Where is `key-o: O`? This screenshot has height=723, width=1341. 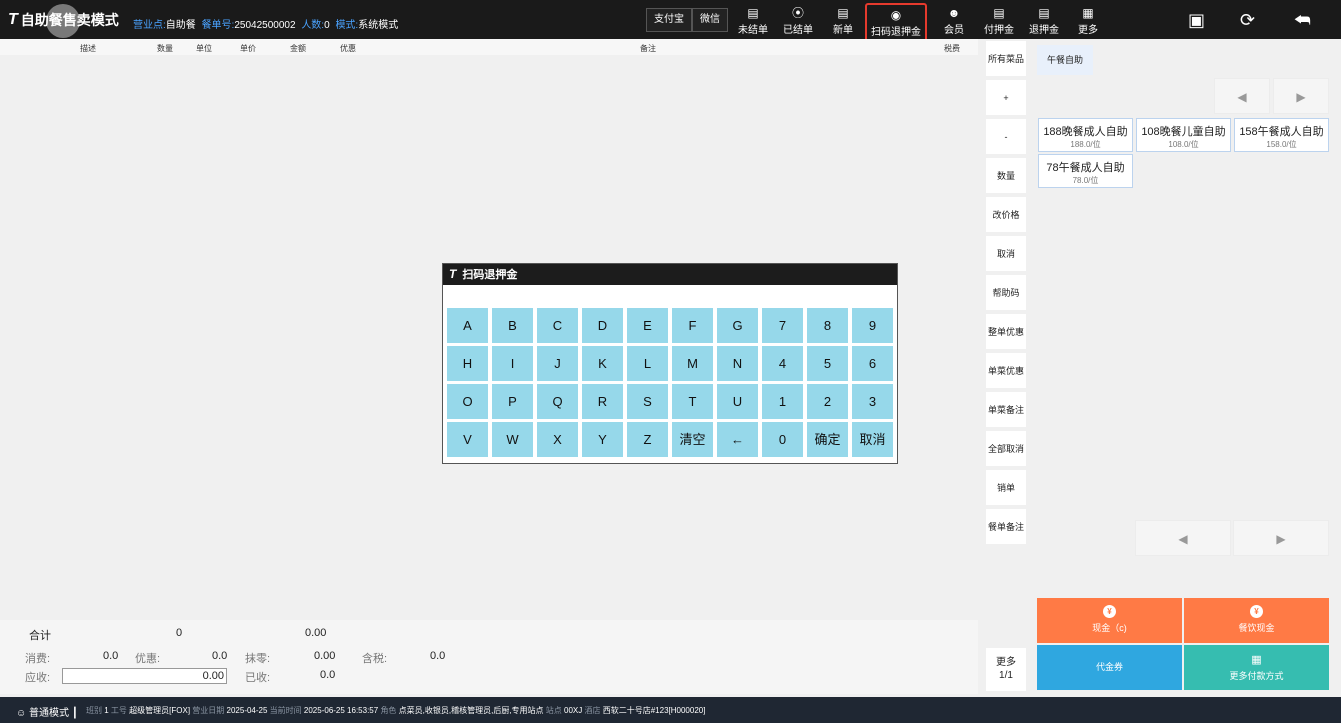
key-o: O is located at coordinates (467, 401).